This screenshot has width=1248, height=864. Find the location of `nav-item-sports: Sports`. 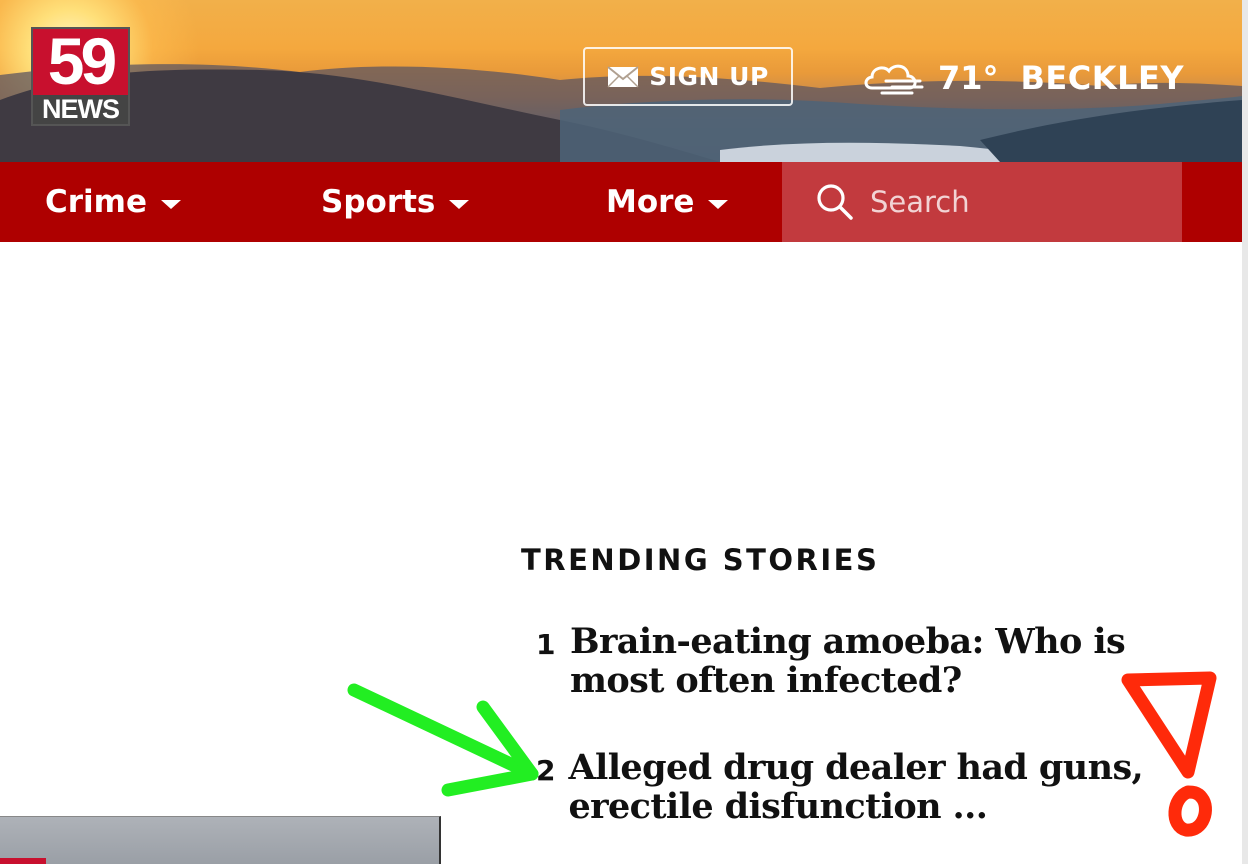

nav-item-sports: Sports is located at coordinates (395, 202).